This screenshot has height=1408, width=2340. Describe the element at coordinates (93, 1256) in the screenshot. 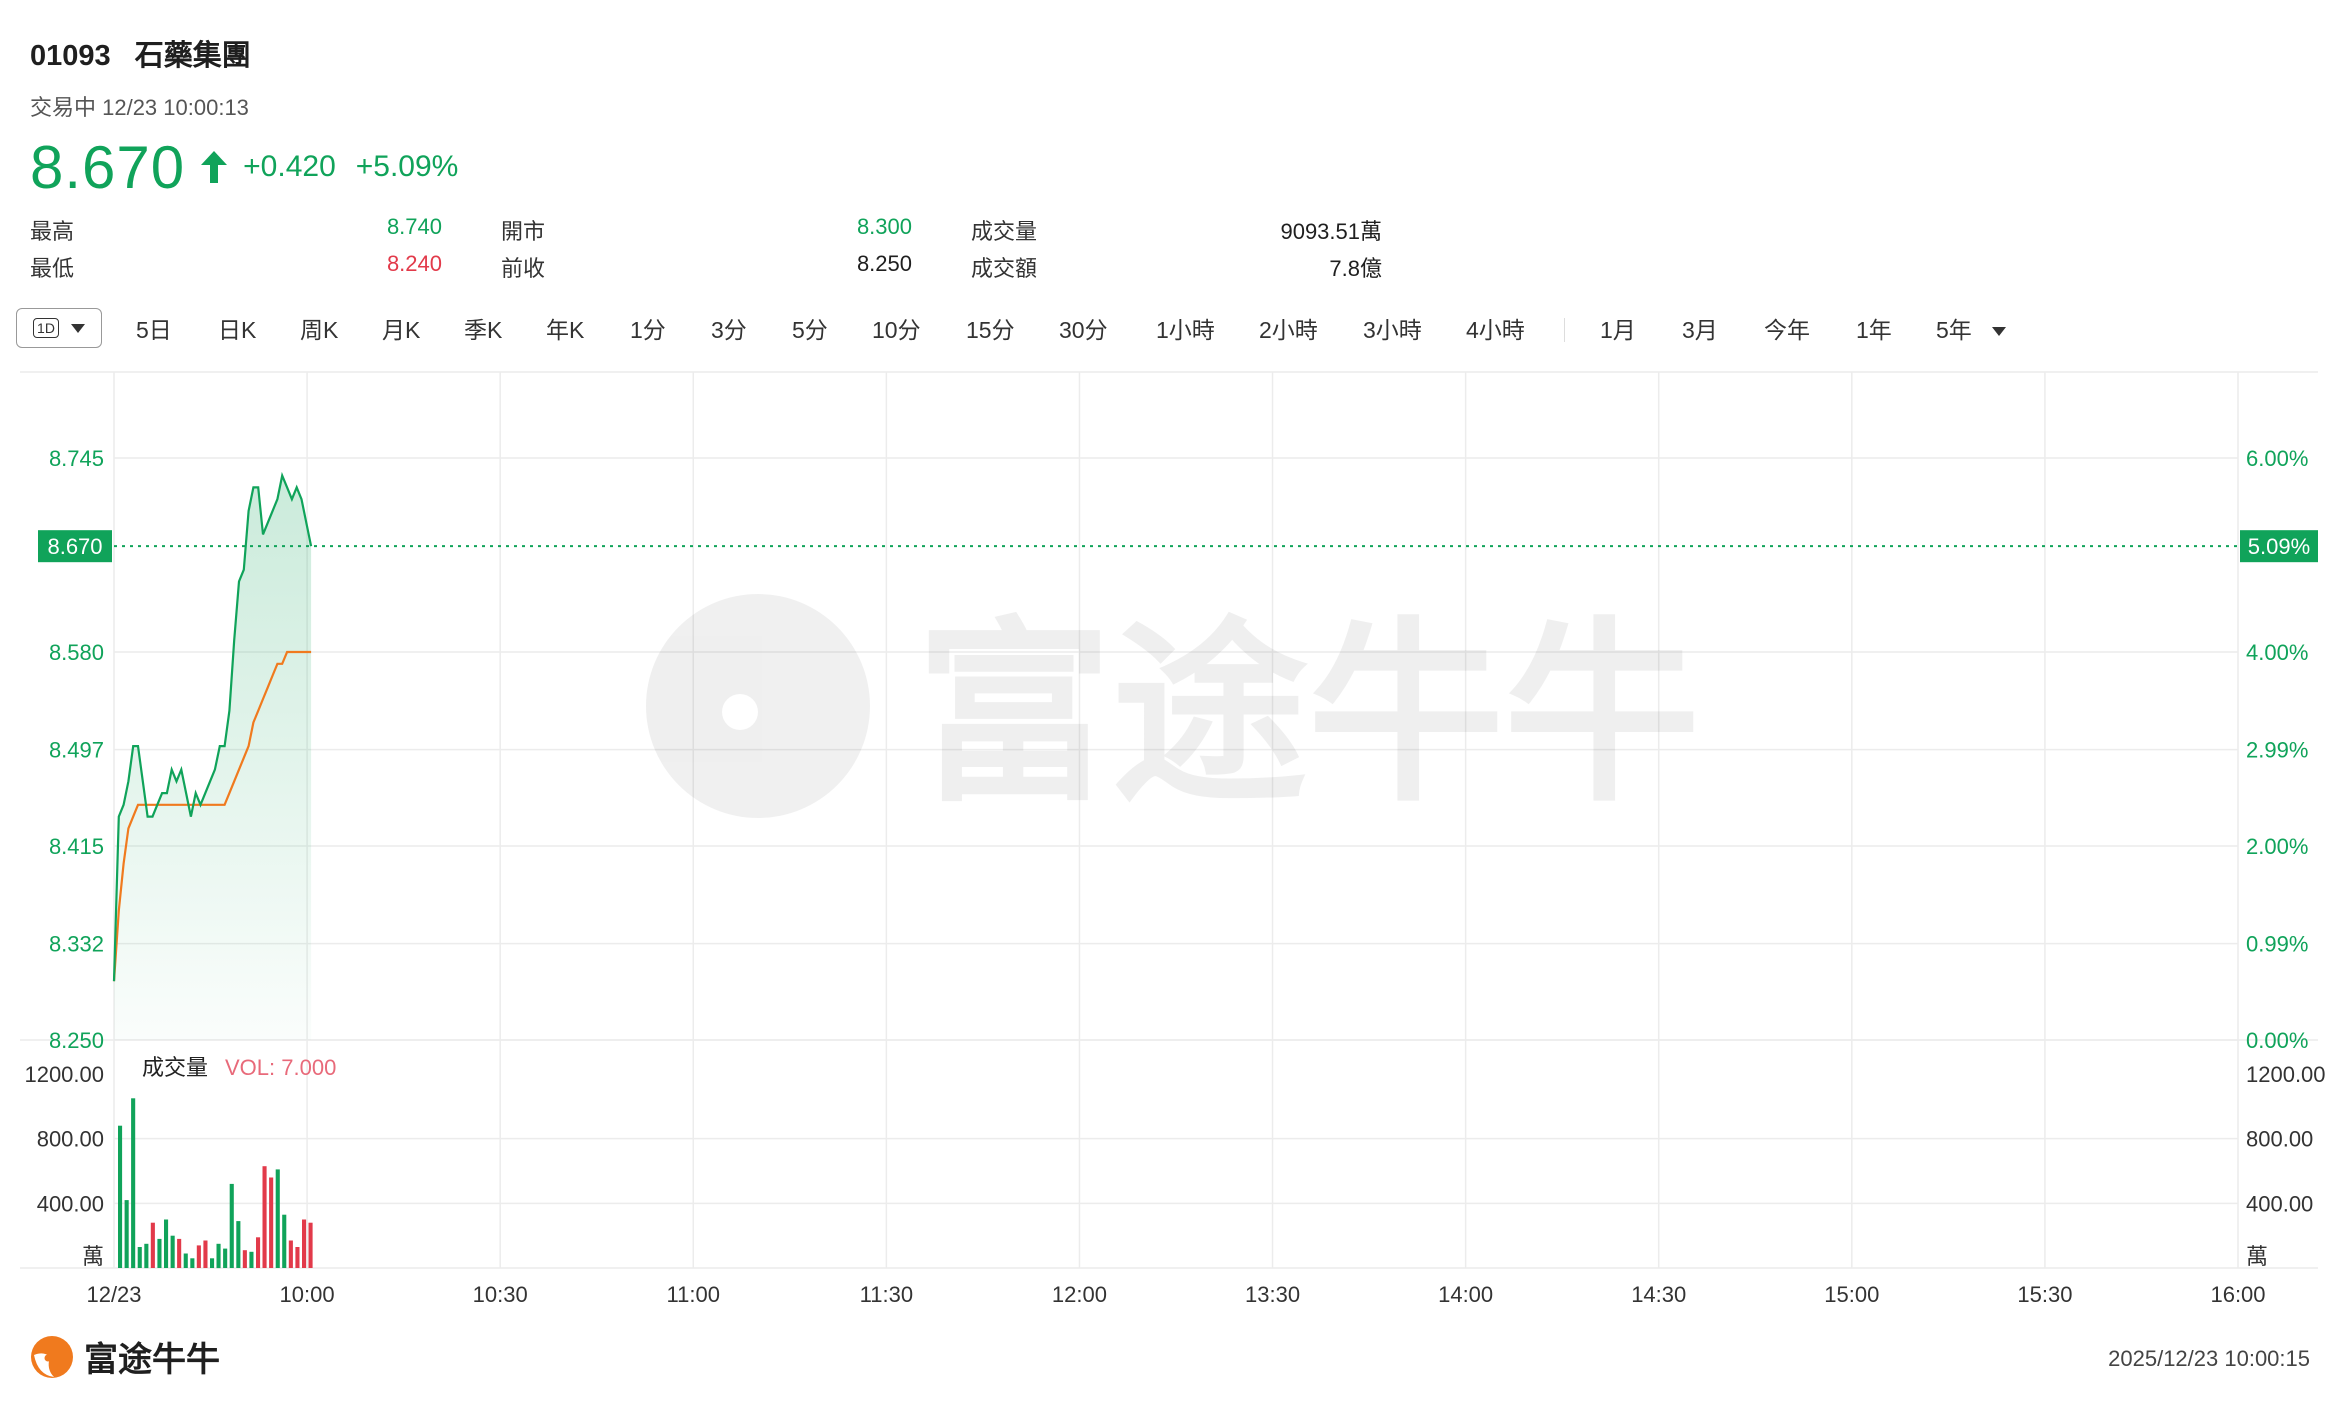

I see `vol-unit-label: 萬` at that location.